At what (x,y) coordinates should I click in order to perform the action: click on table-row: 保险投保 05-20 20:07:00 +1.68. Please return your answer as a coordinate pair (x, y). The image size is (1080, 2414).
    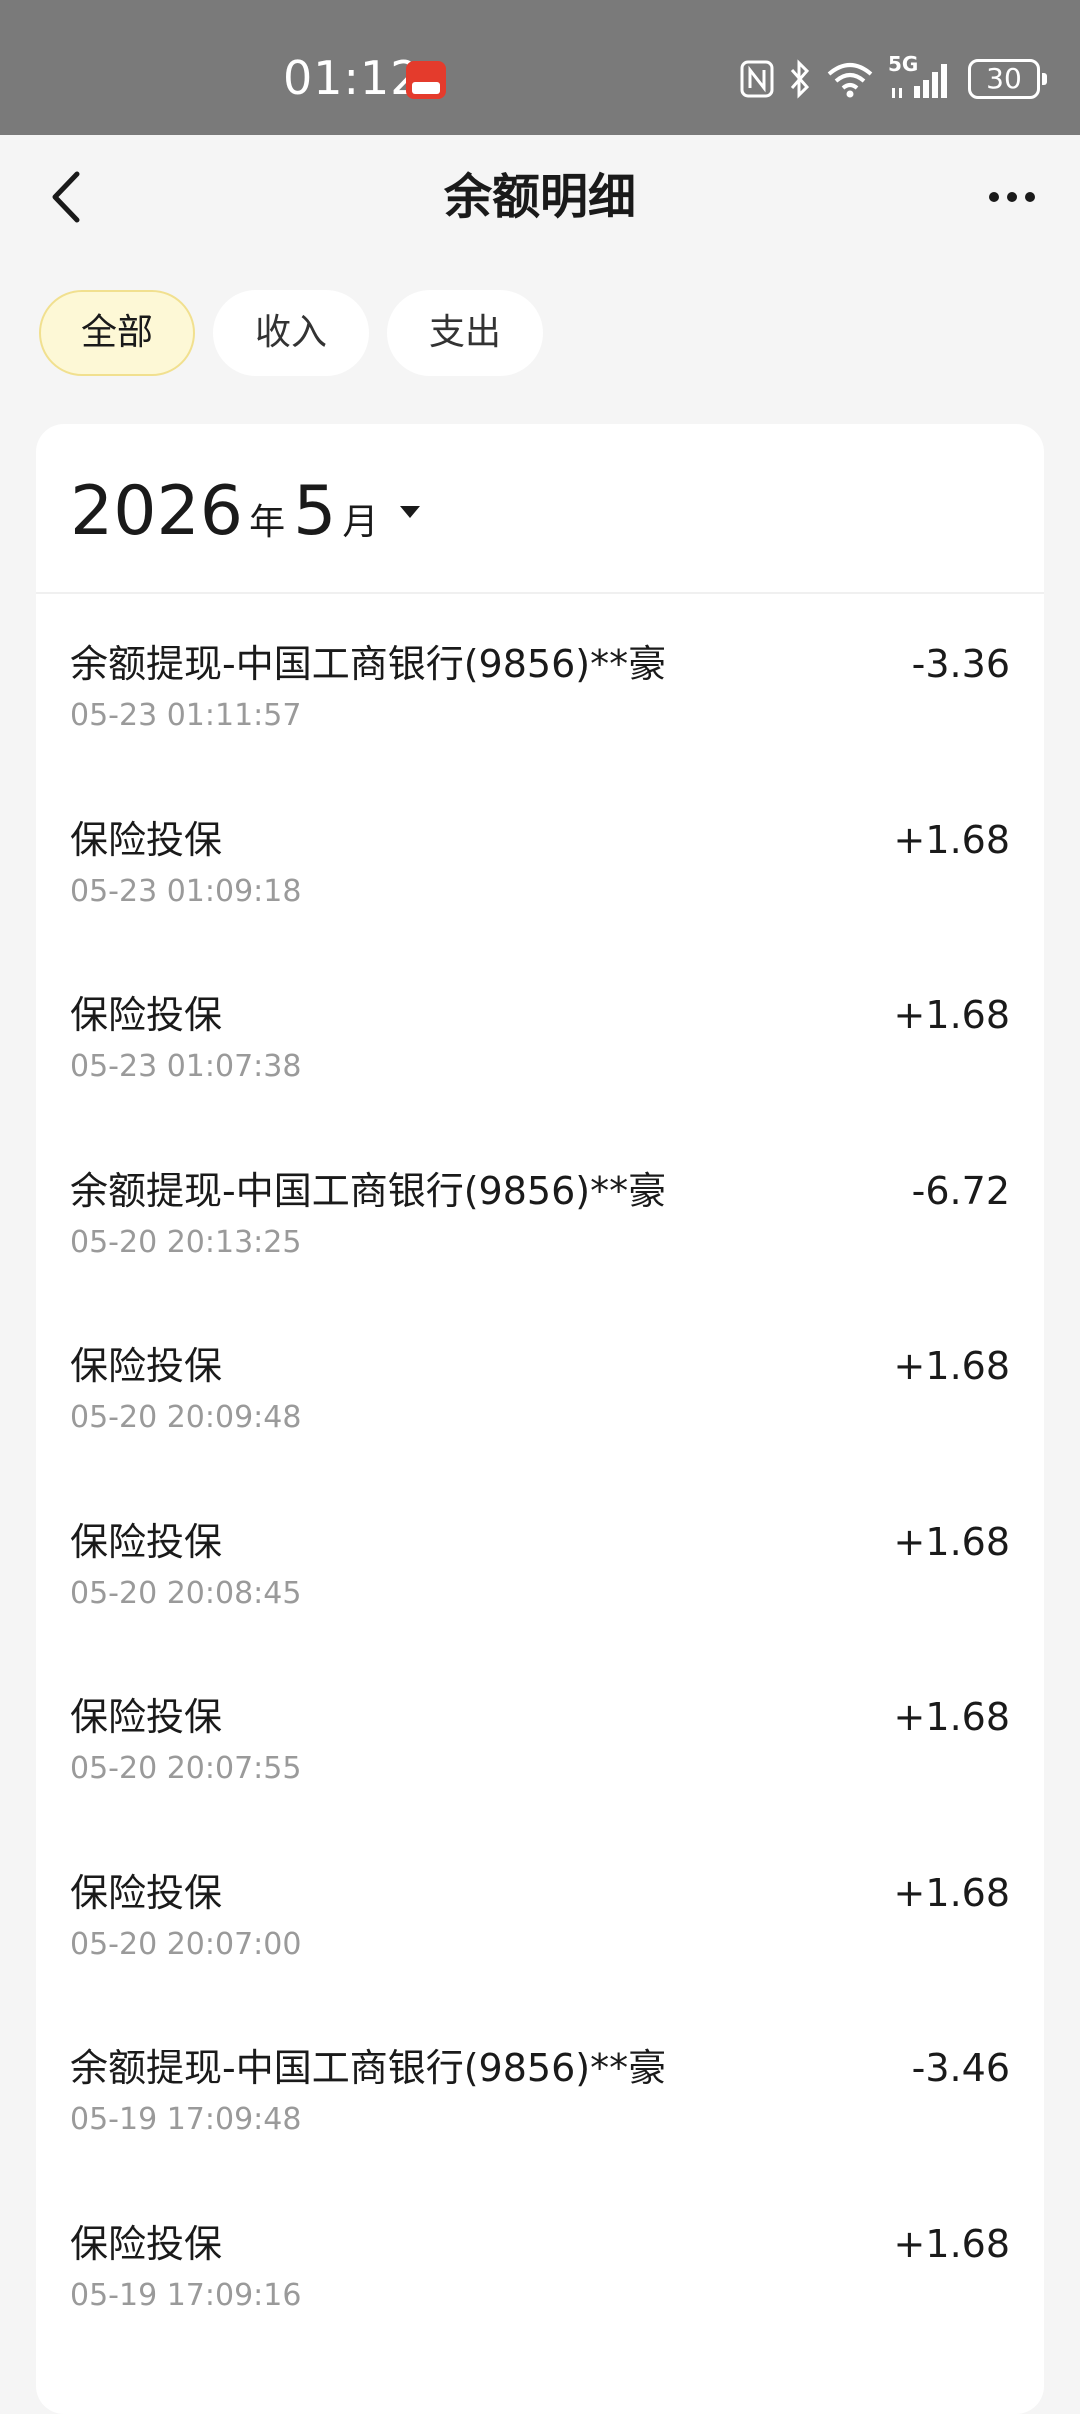
    Looking at the image, I should click on (540, 1911).